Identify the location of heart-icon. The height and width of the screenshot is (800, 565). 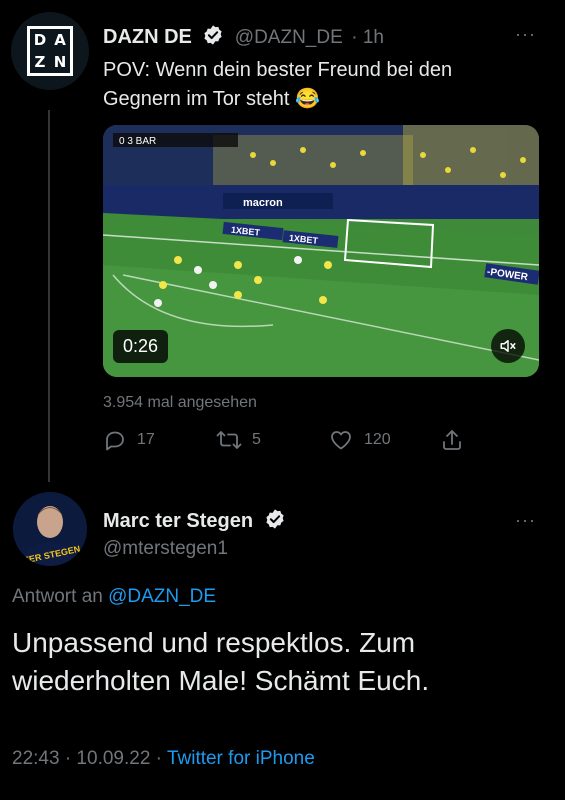
(341, 440).